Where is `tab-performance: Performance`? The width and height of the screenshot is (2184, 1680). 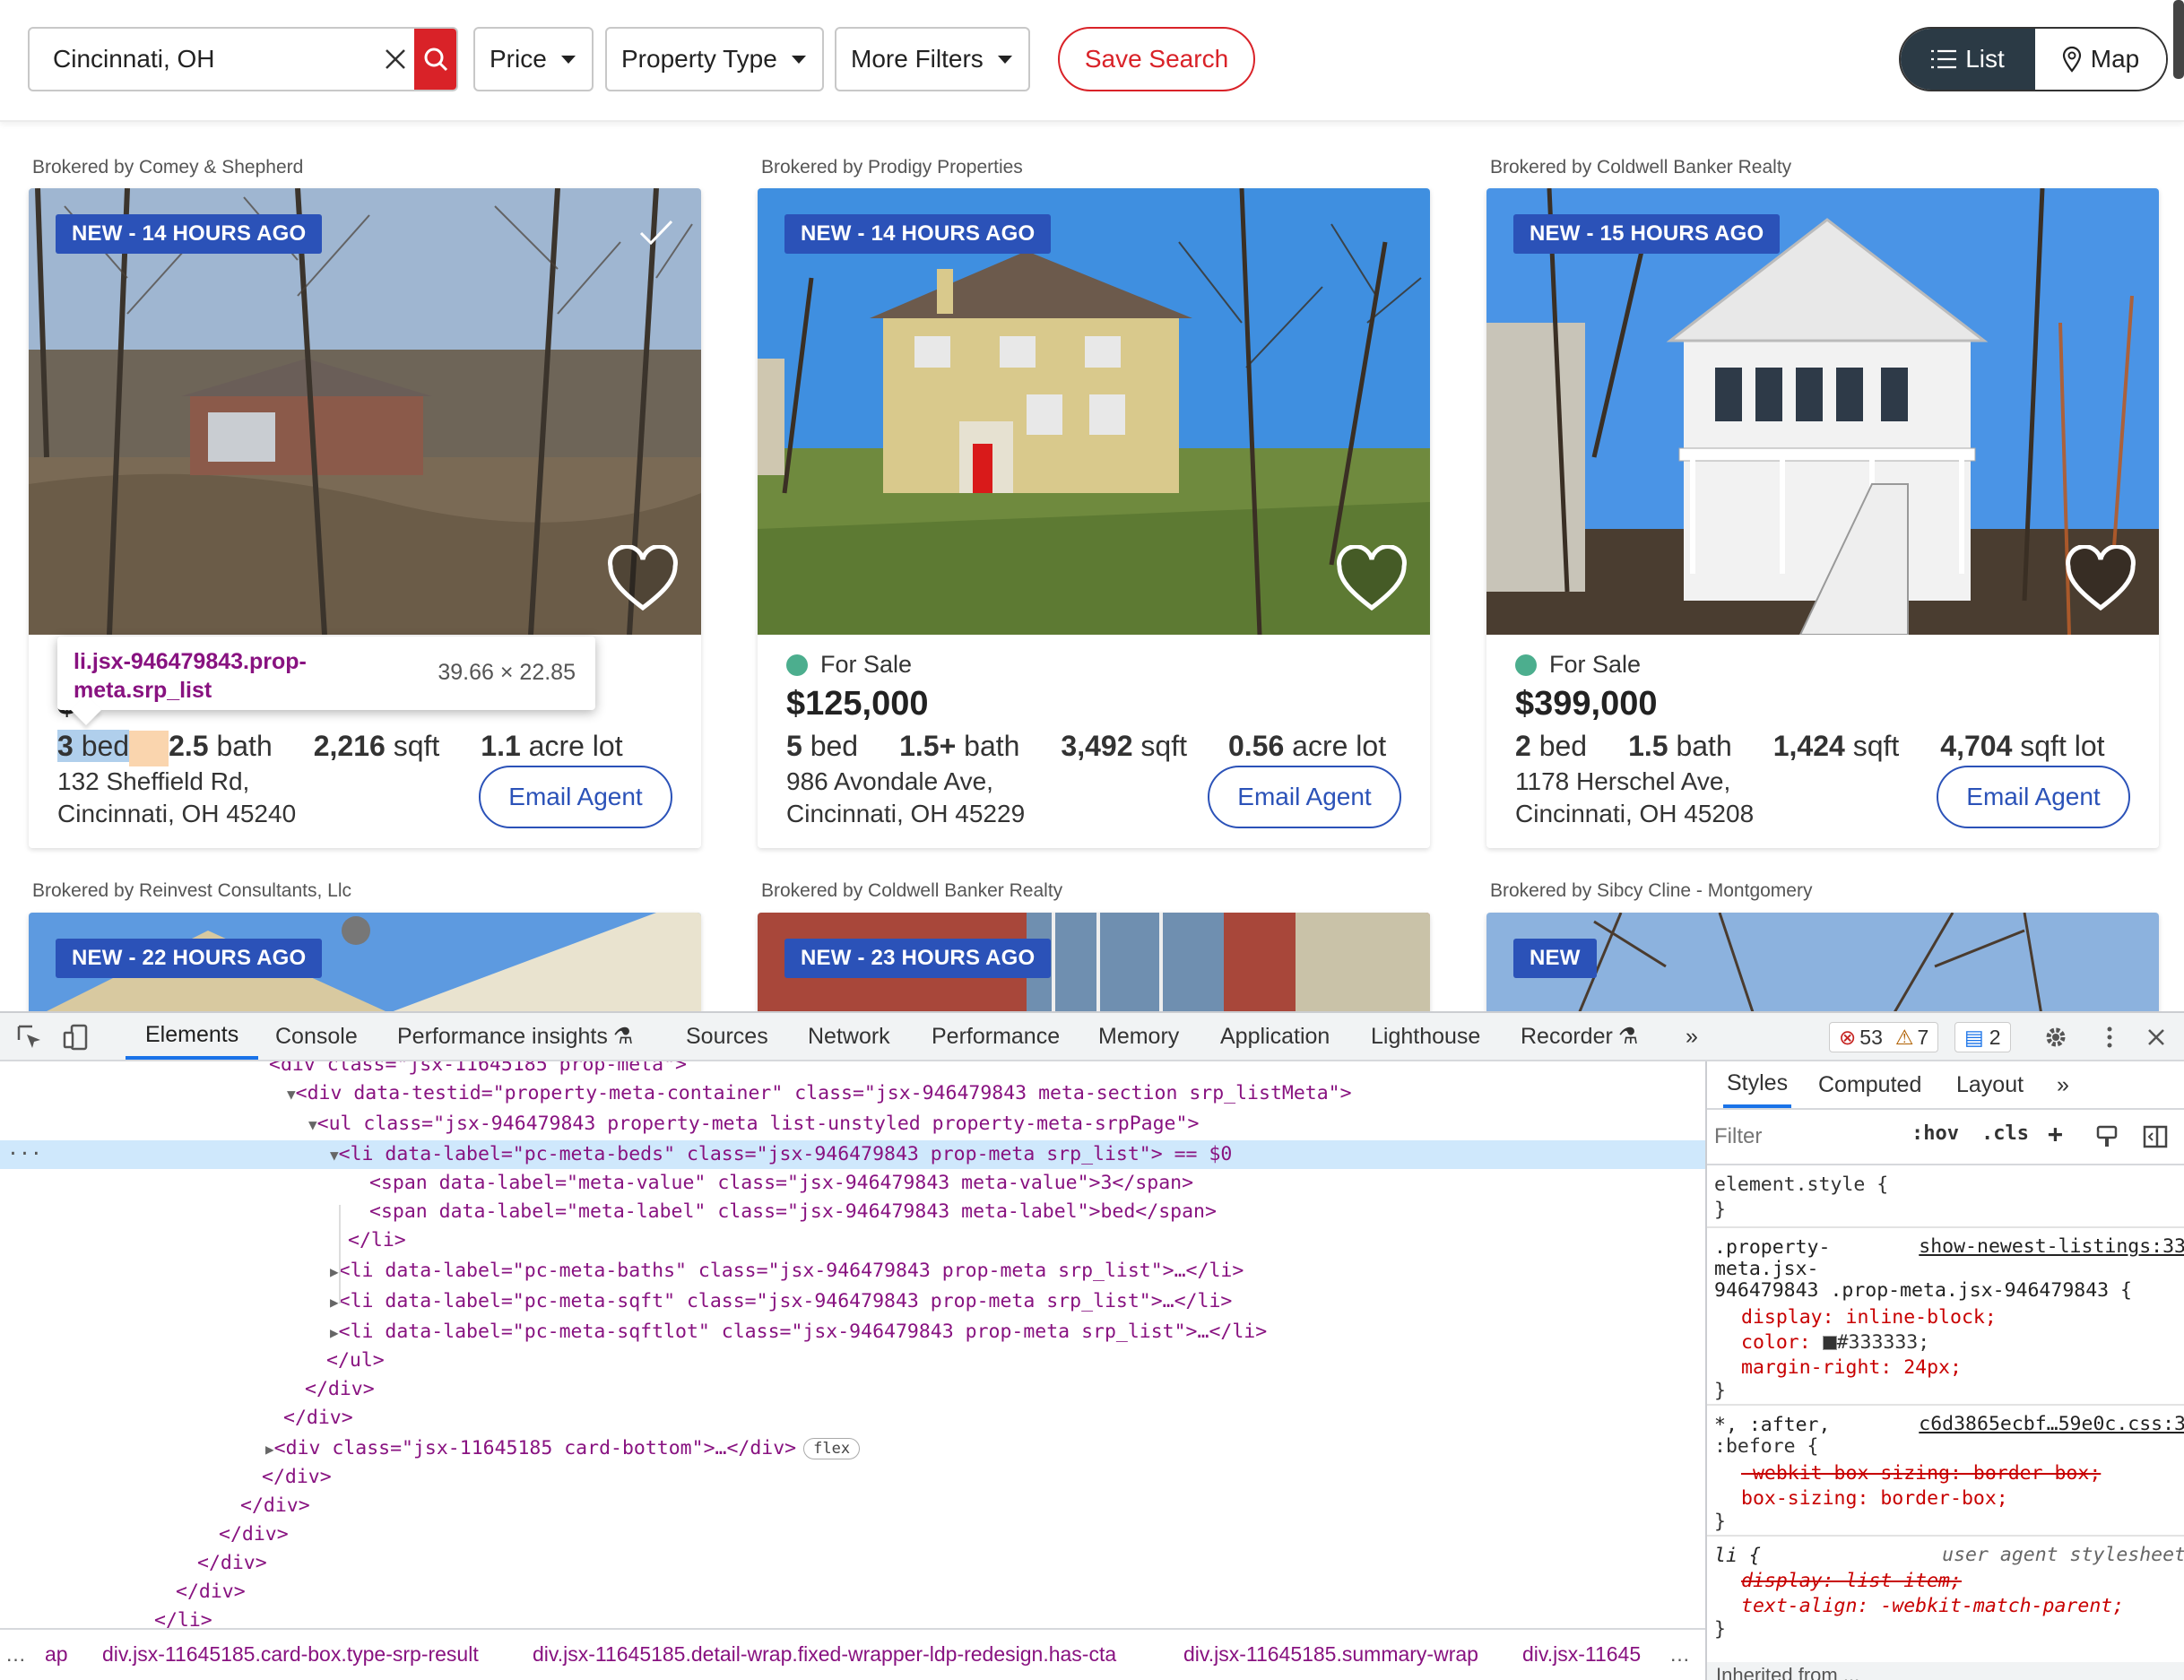
tab-performance: Performance is located at coordinates (996, 1036).